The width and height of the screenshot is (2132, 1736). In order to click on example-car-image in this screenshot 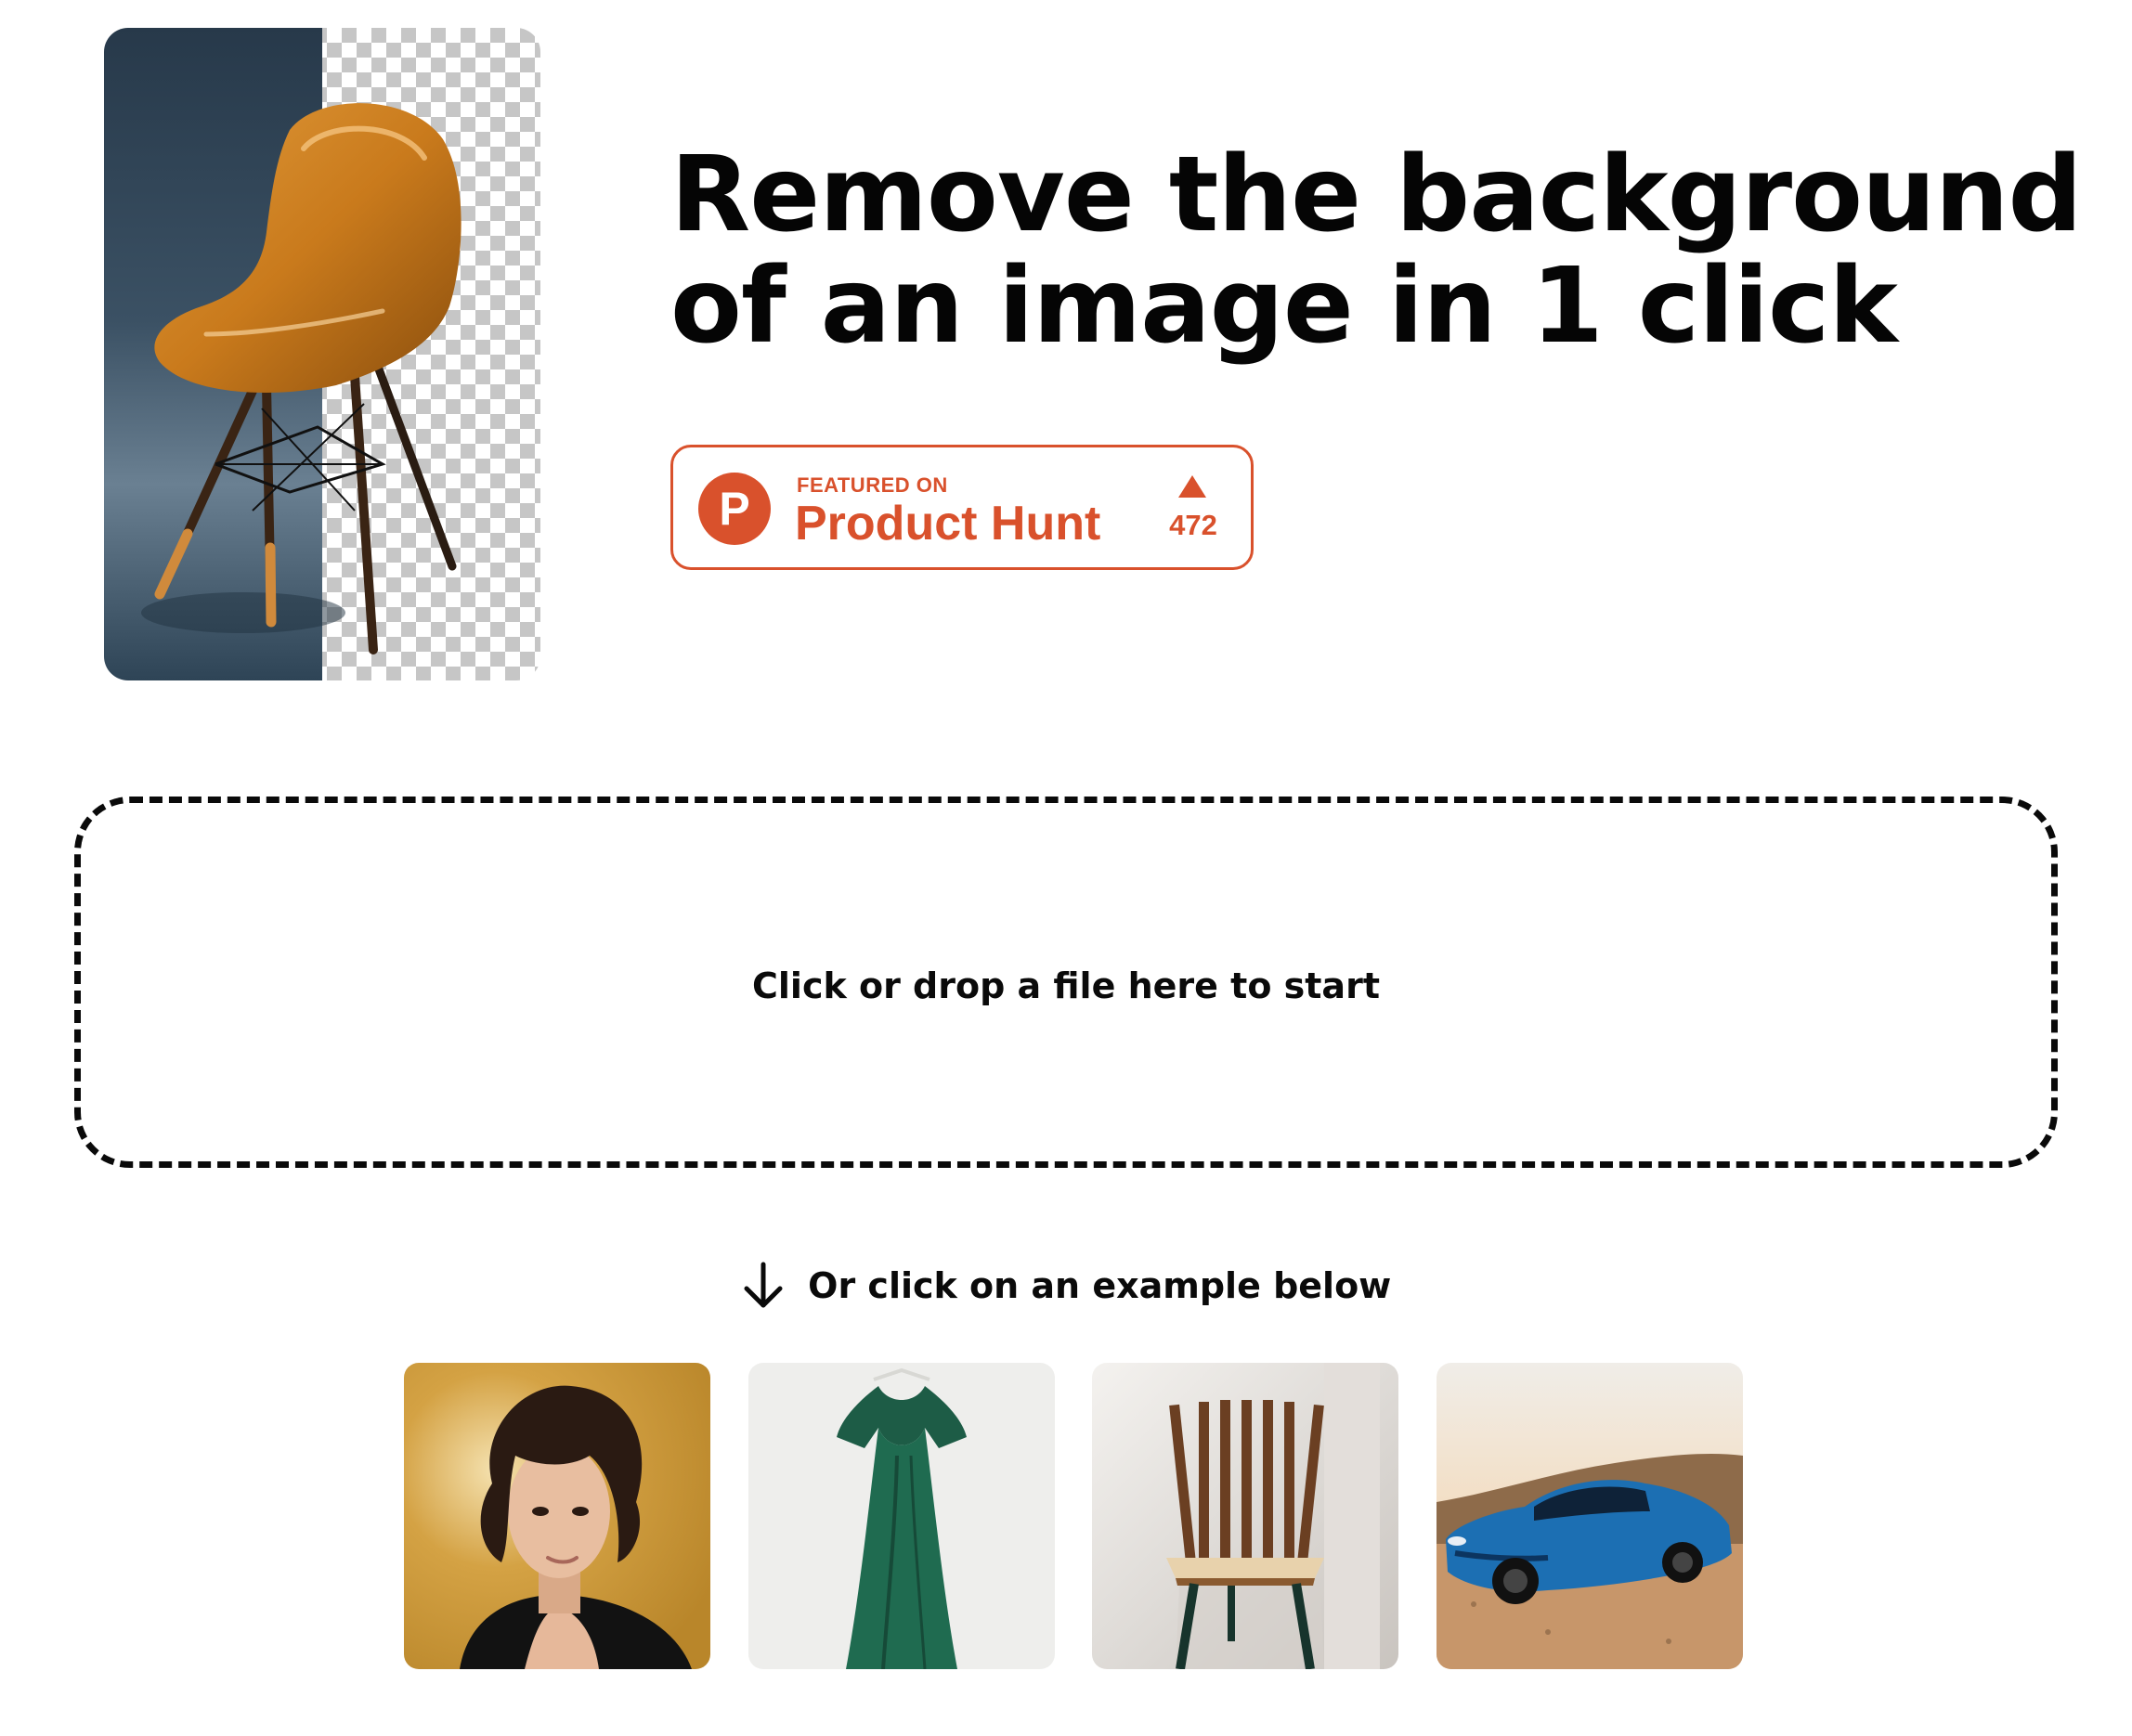, I will do `click(1589, 1516)`.